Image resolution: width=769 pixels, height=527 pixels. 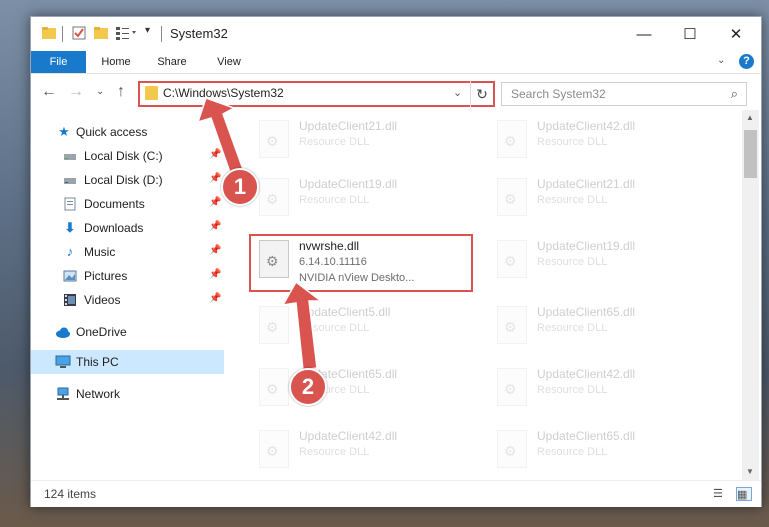 What do you see at coordinates (240, 187) in the screenshot?
I see `step-1-badge: 1` at bounding box center [240, 187].